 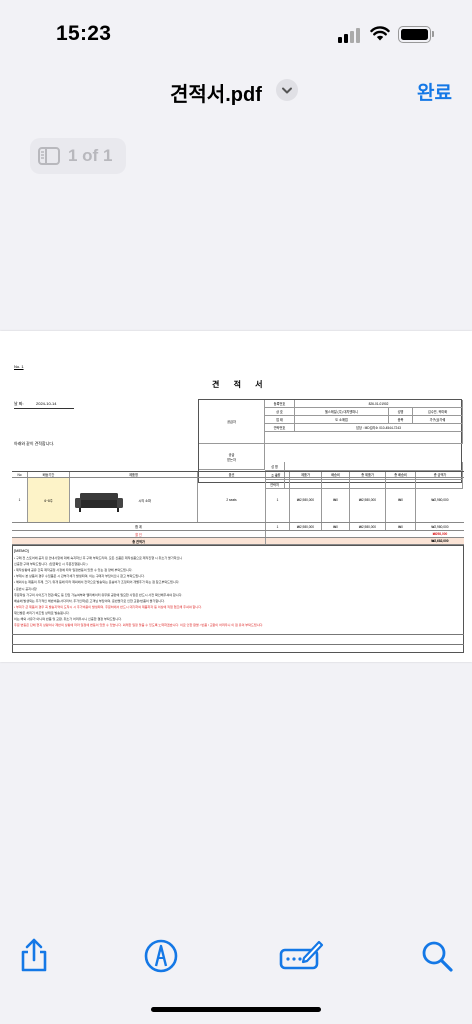 I want to click on done-button: 완료, so click(x=434, y=91).